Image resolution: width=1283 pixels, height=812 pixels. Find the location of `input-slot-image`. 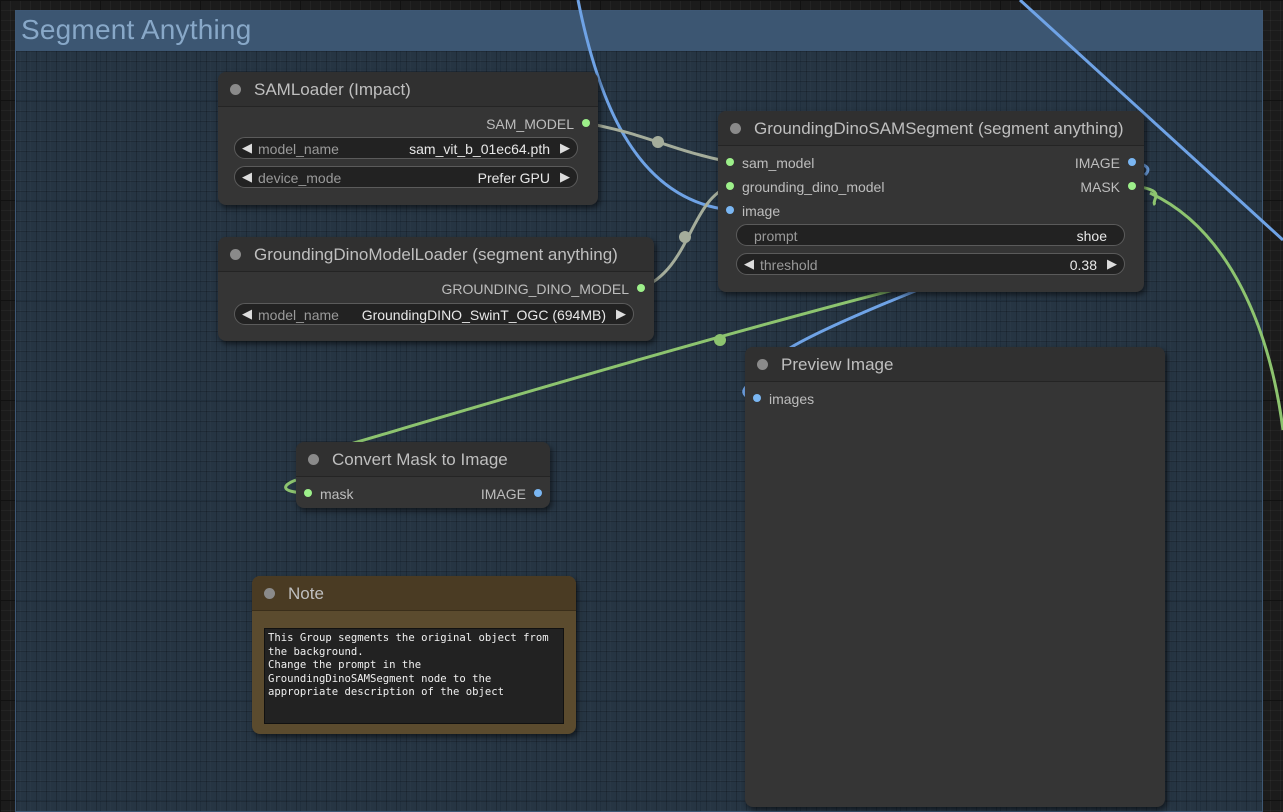

input-slot-image is located at coordinates (730, 210).